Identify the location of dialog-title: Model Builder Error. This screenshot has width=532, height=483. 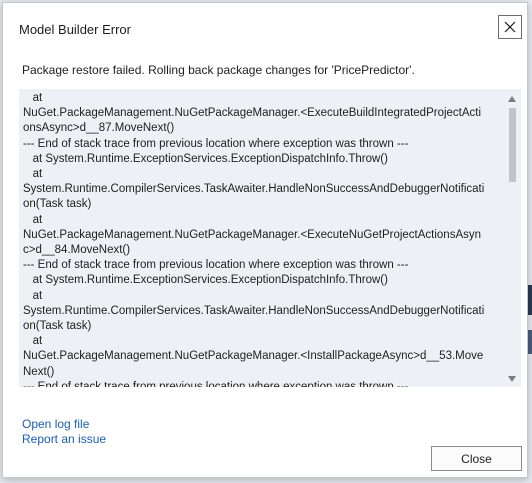
(75, 29).